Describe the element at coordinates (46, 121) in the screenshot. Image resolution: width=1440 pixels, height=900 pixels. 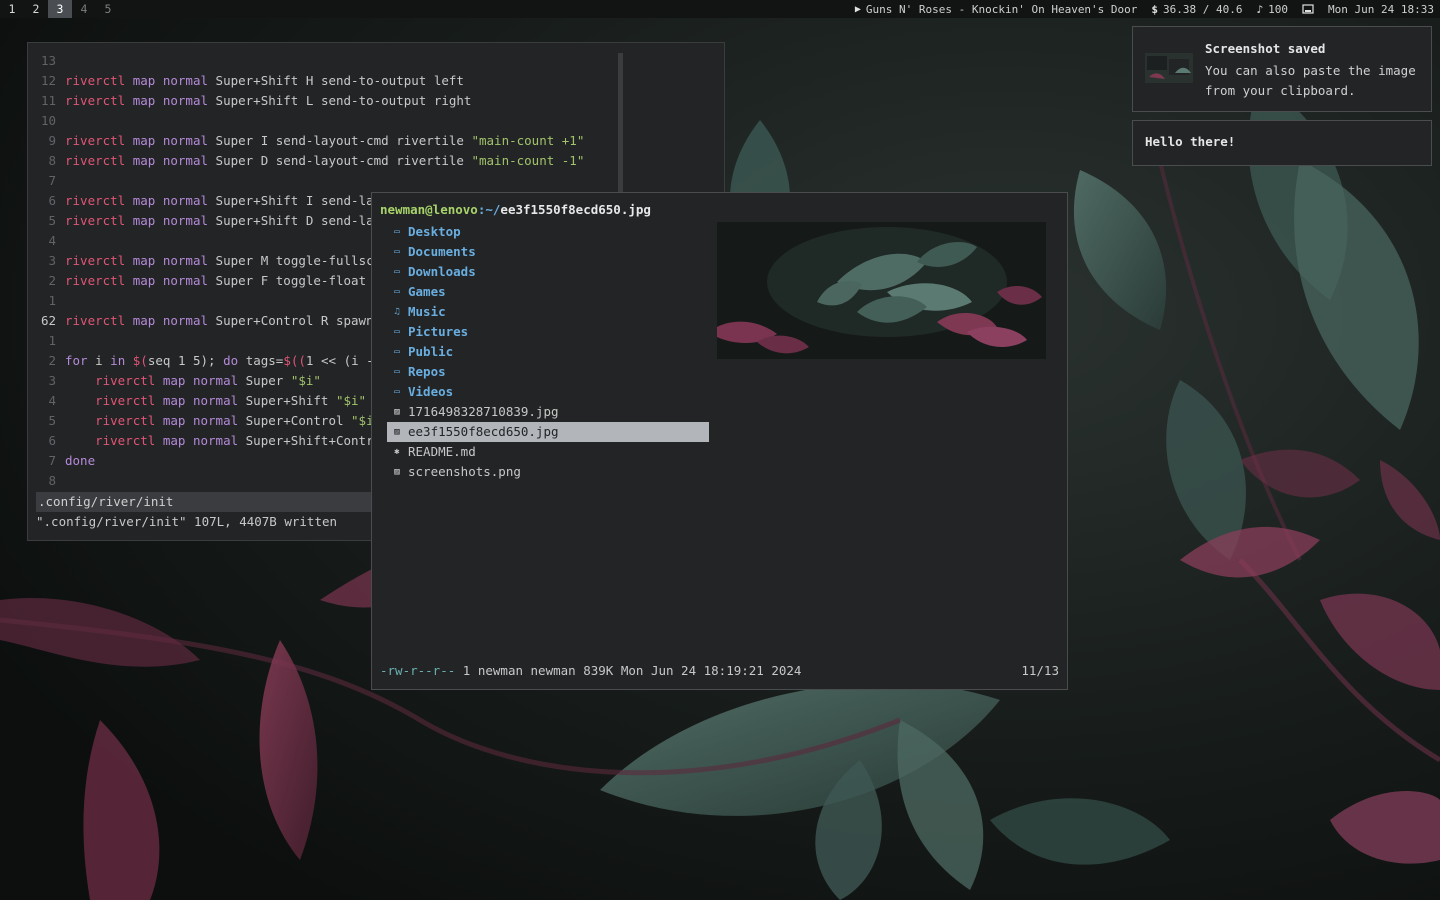
I see `code-line: 10` at that location.